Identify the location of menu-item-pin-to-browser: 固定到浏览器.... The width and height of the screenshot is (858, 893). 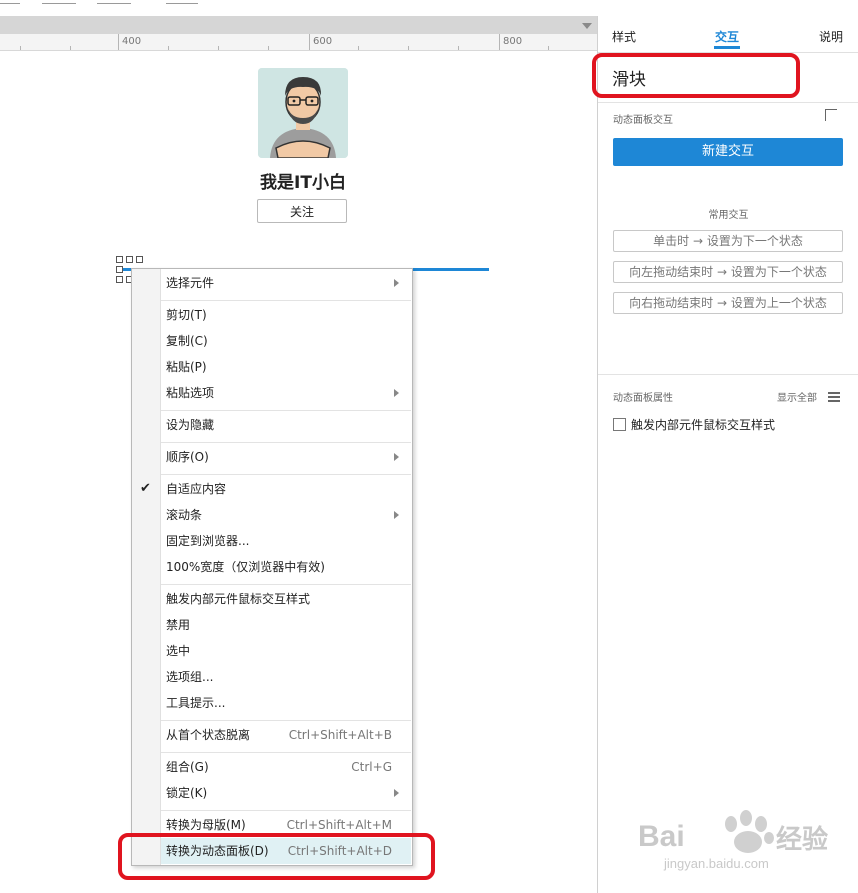
(286, 541).